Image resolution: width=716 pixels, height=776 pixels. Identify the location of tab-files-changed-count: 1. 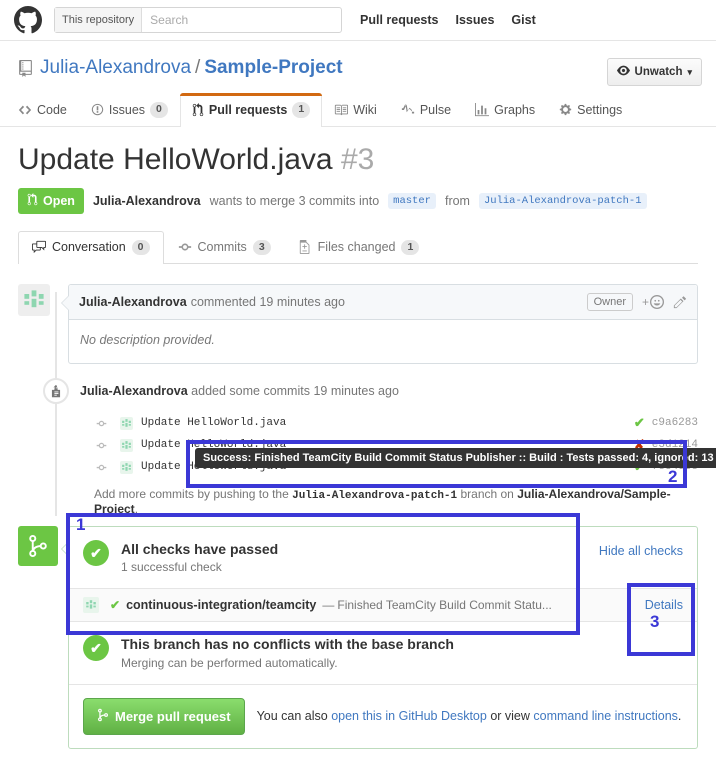
(410, 247).